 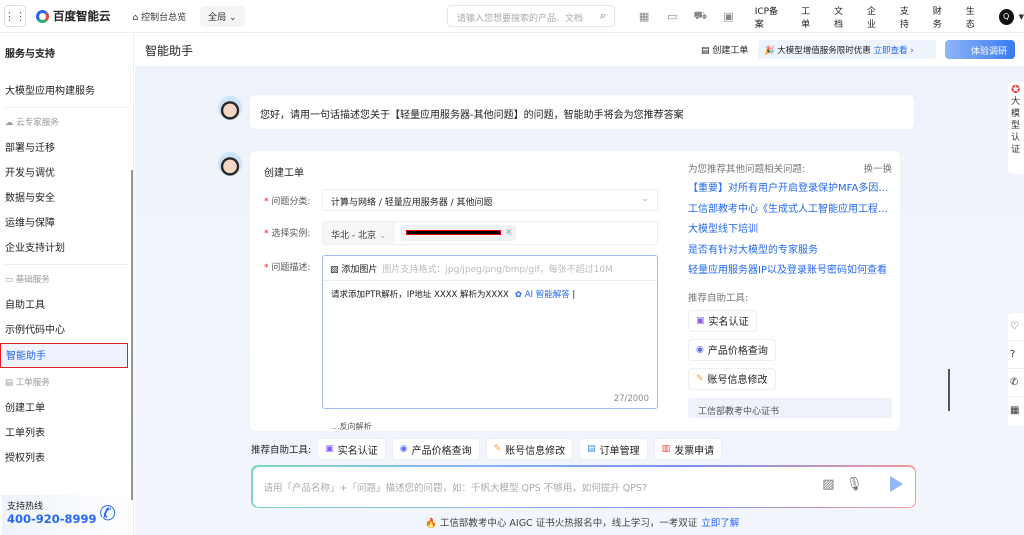 What do you see at coordinates (842, 17) in the screenshot?
I see `nav-docs: 文档` at bounding box center [842, 17].